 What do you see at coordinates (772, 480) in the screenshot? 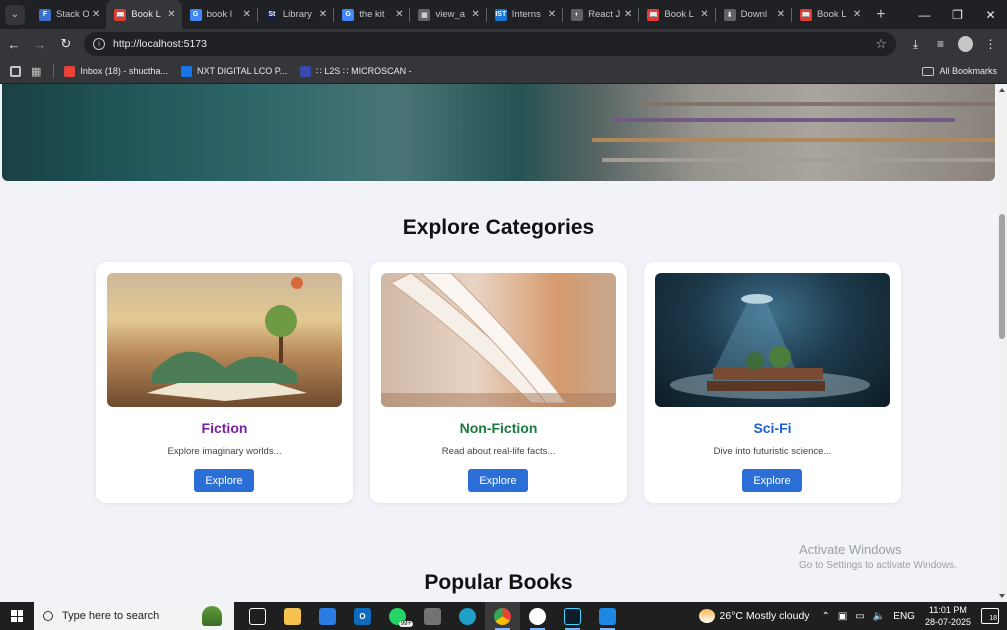
I see `explore-scifi-button: Explore` at bounding box center [772, 480].